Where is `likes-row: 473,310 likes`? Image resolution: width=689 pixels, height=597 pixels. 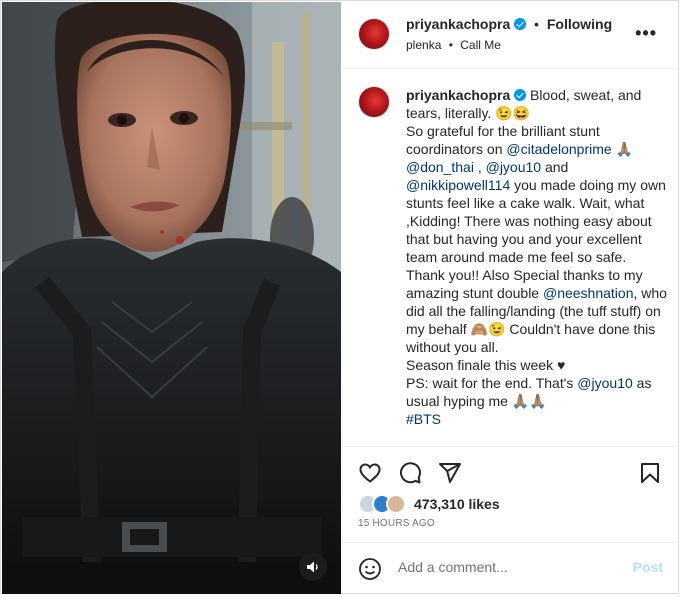
likes-row: 473,310 likes is located at coordinates (429, 504).